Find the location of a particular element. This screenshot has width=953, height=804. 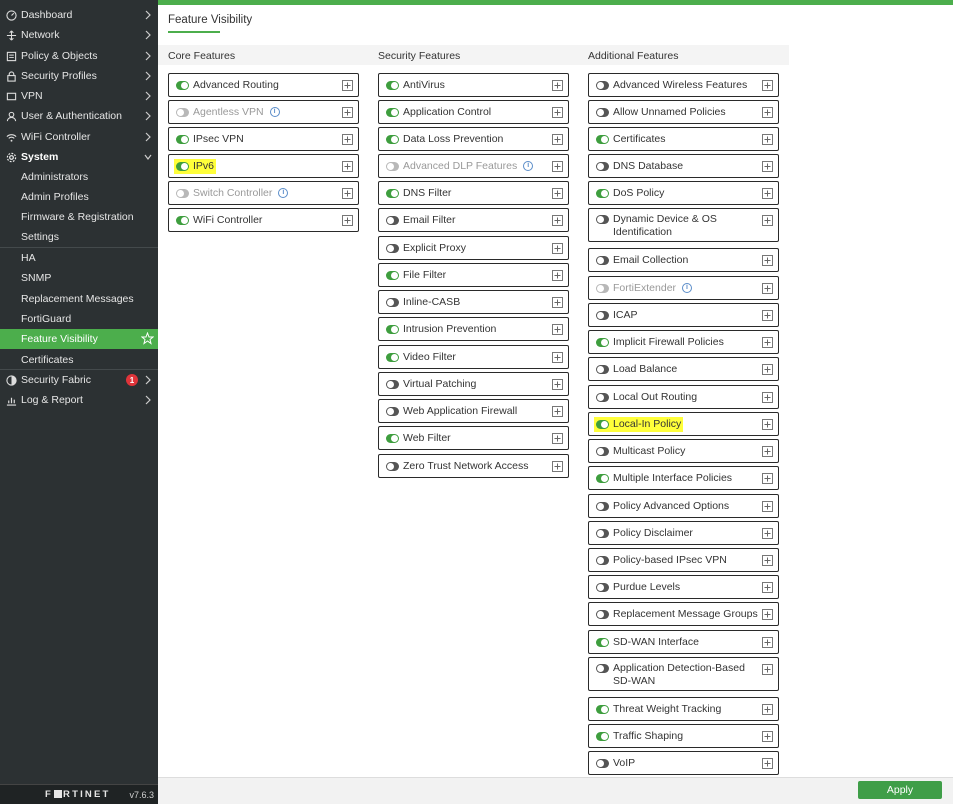

nav-ha: HA is located at coordinates (79, 258).